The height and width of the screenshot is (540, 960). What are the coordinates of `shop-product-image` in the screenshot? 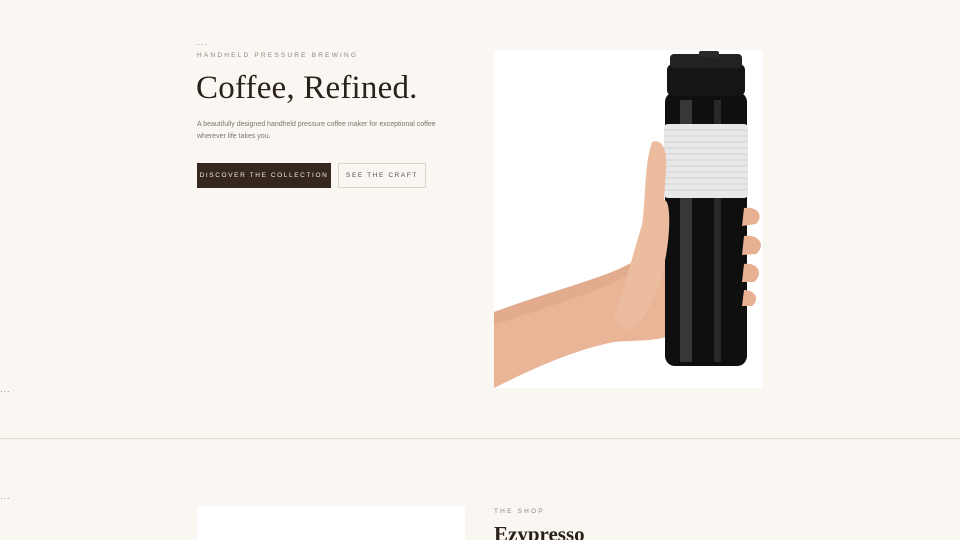 It's located at (331, 523).